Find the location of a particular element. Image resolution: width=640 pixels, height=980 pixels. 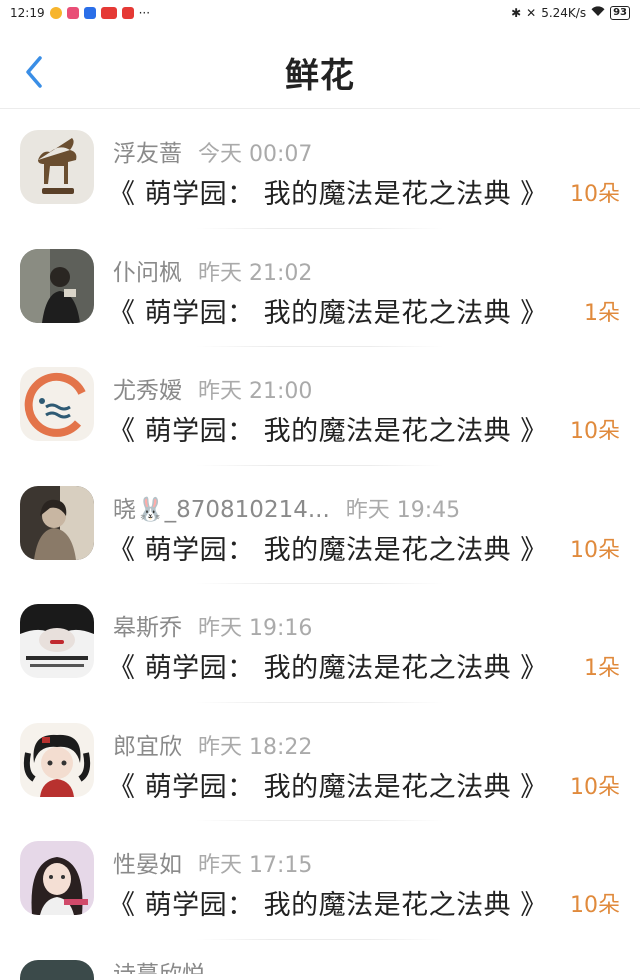

status-bar: 12:19 ··· ✱ ✕ 5.24K/s 93 is located at coordinates (320, 13).